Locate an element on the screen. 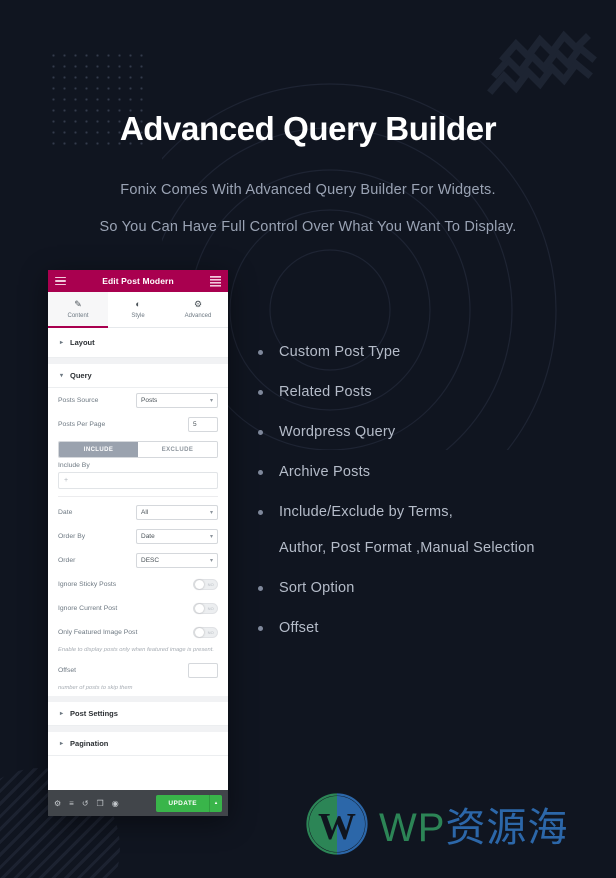 This screenshot has height=878, width=616. navigator-icon: ≡ is located at coordinates (71, 803).